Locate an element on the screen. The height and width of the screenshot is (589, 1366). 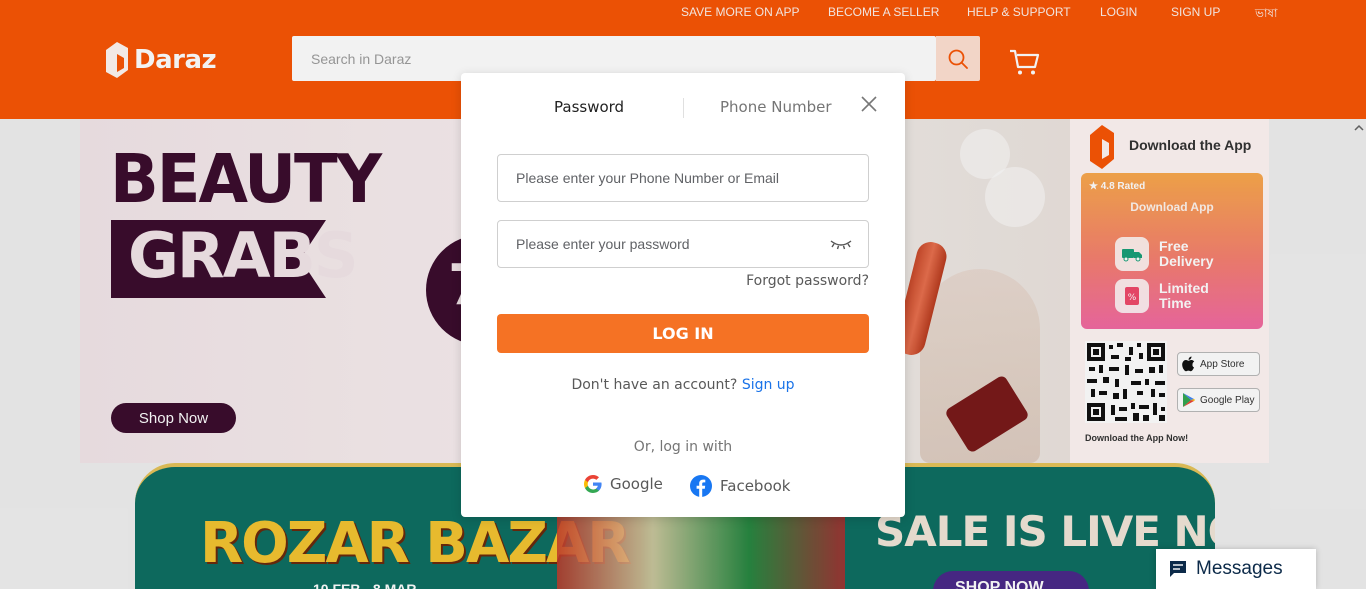
tab-divider is located at coordinates (683, 108).